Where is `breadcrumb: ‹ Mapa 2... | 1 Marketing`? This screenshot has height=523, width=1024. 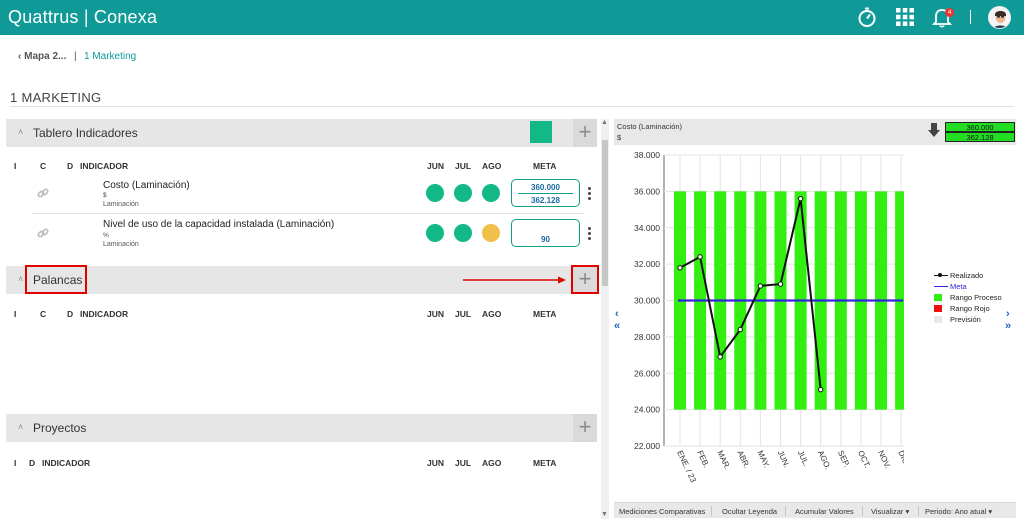
breadcrumb: ‹ Mapa 2... | 1 Marketing is located at coordinates (77, 56).